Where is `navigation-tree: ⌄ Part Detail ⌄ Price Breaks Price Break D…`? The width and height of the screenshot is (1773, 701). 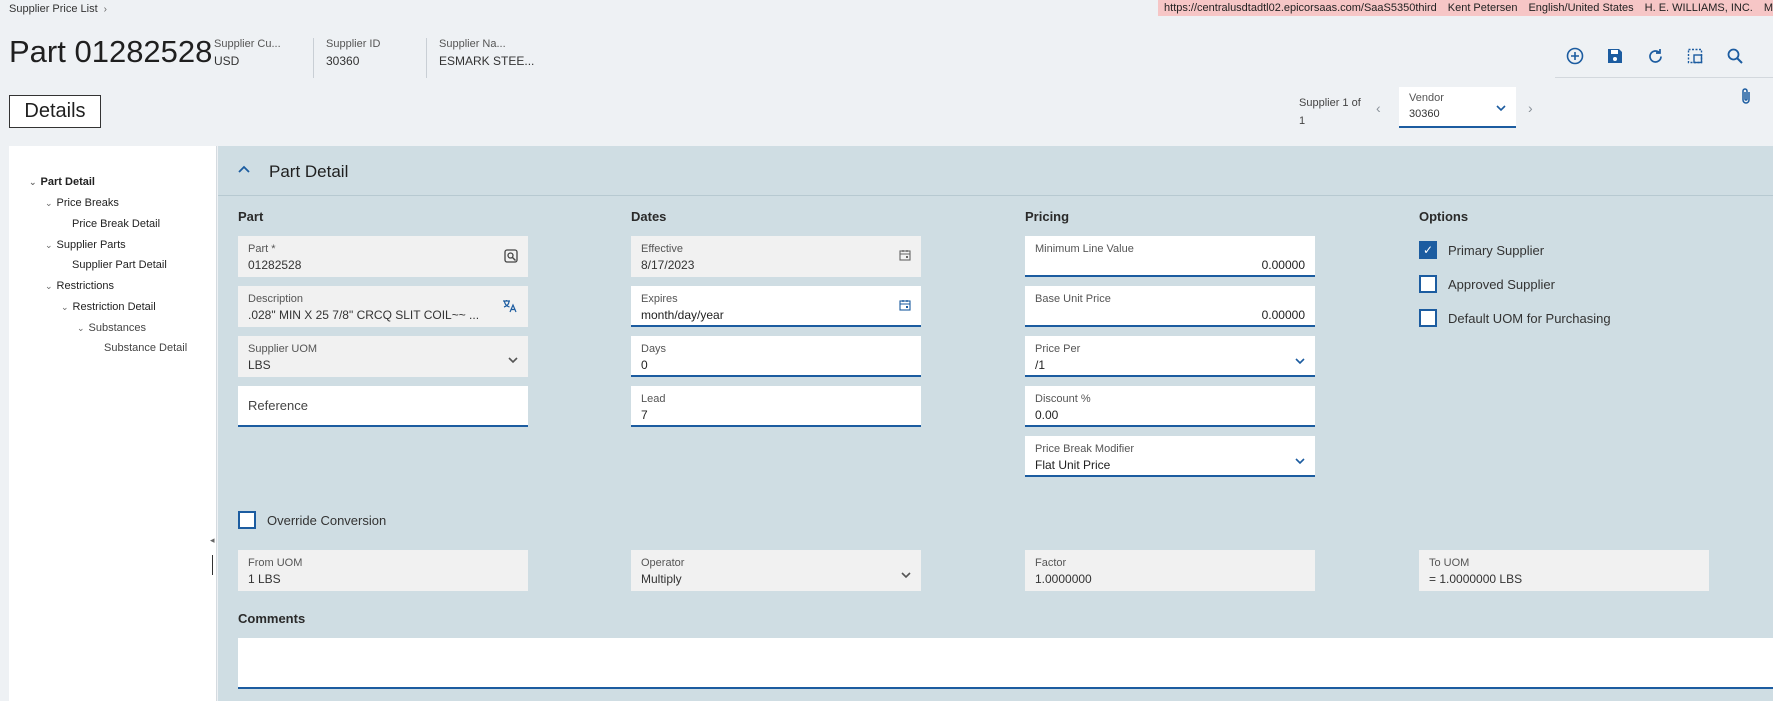 navigation-tree: ⌄ Part Detail ⌄ Price Breaks Price Break D… is located at coordinates (113, 423).